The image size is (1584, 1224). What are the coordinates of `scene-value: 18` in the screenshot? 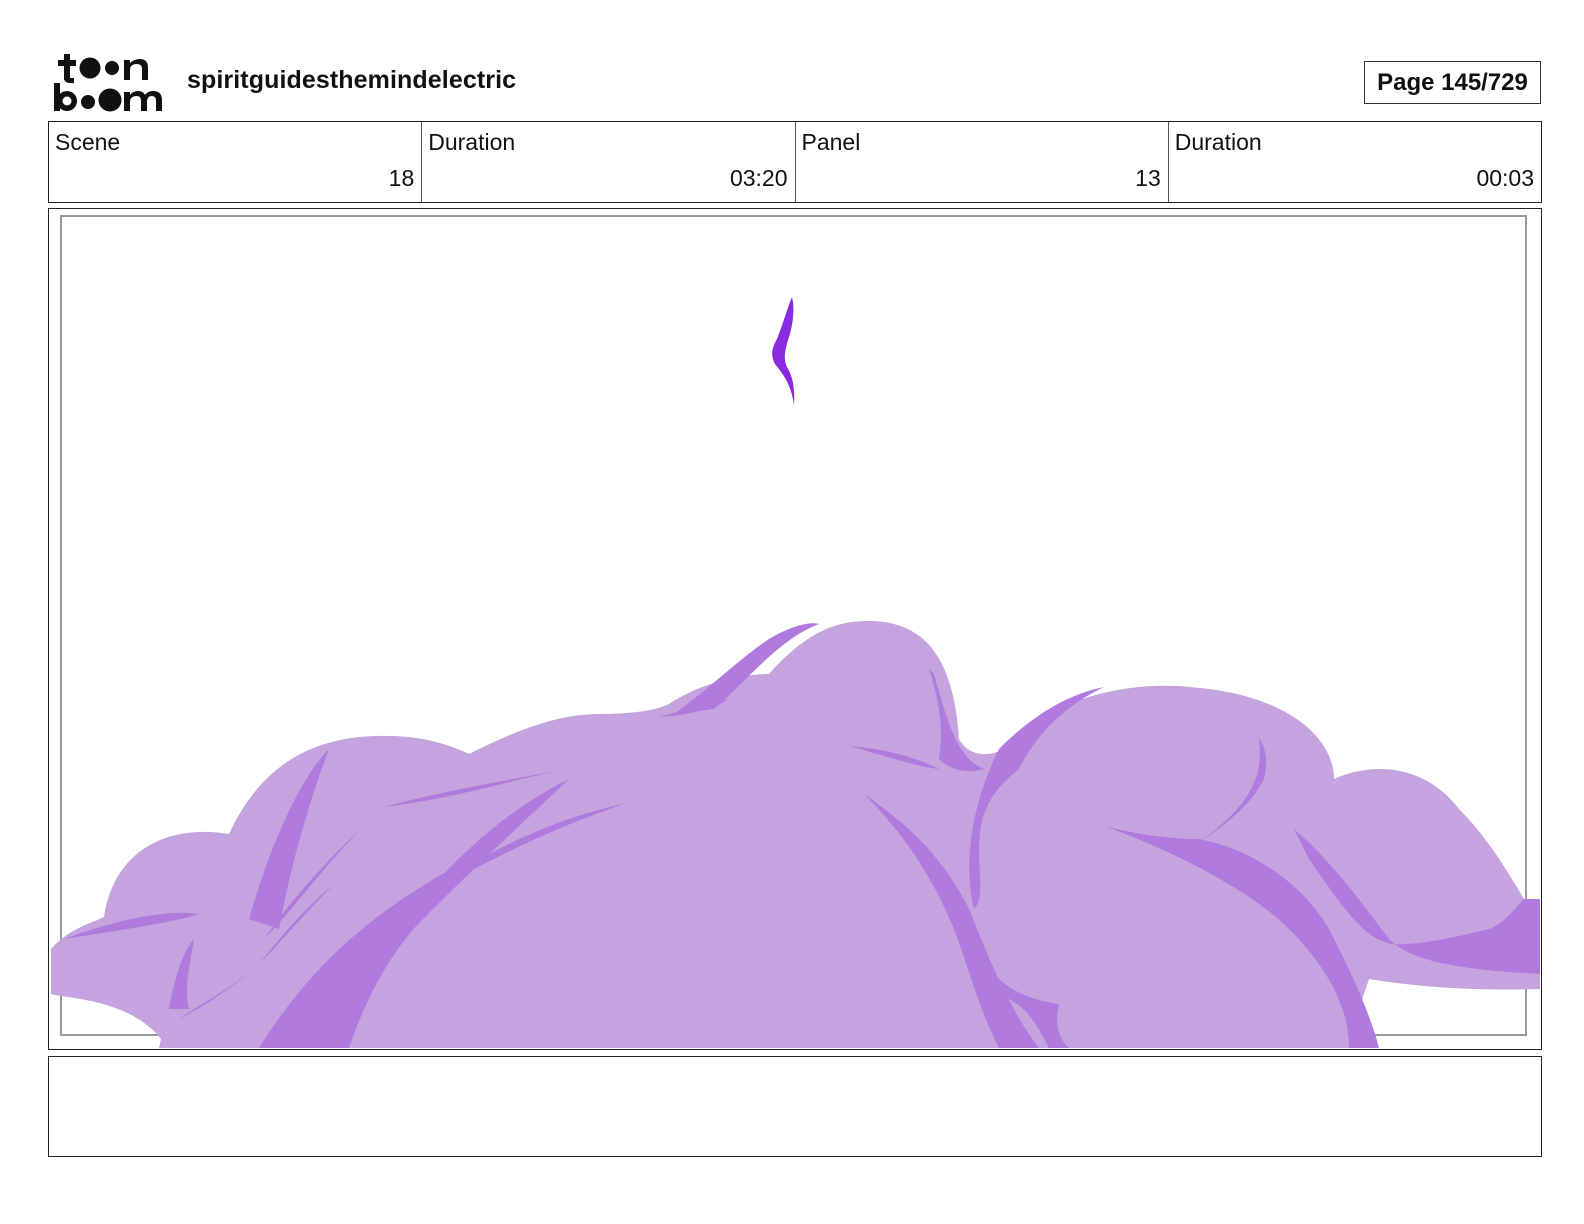 It's located at (401, 178).